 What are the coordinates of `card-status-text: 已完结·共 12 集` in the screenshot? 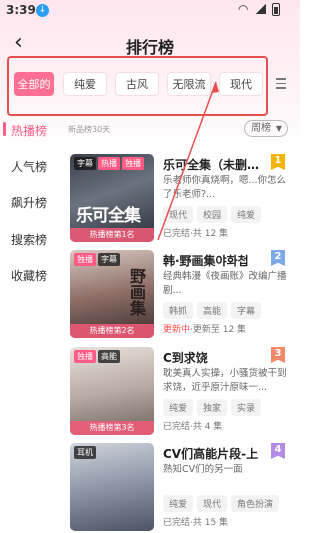 It's located at (196, 234).